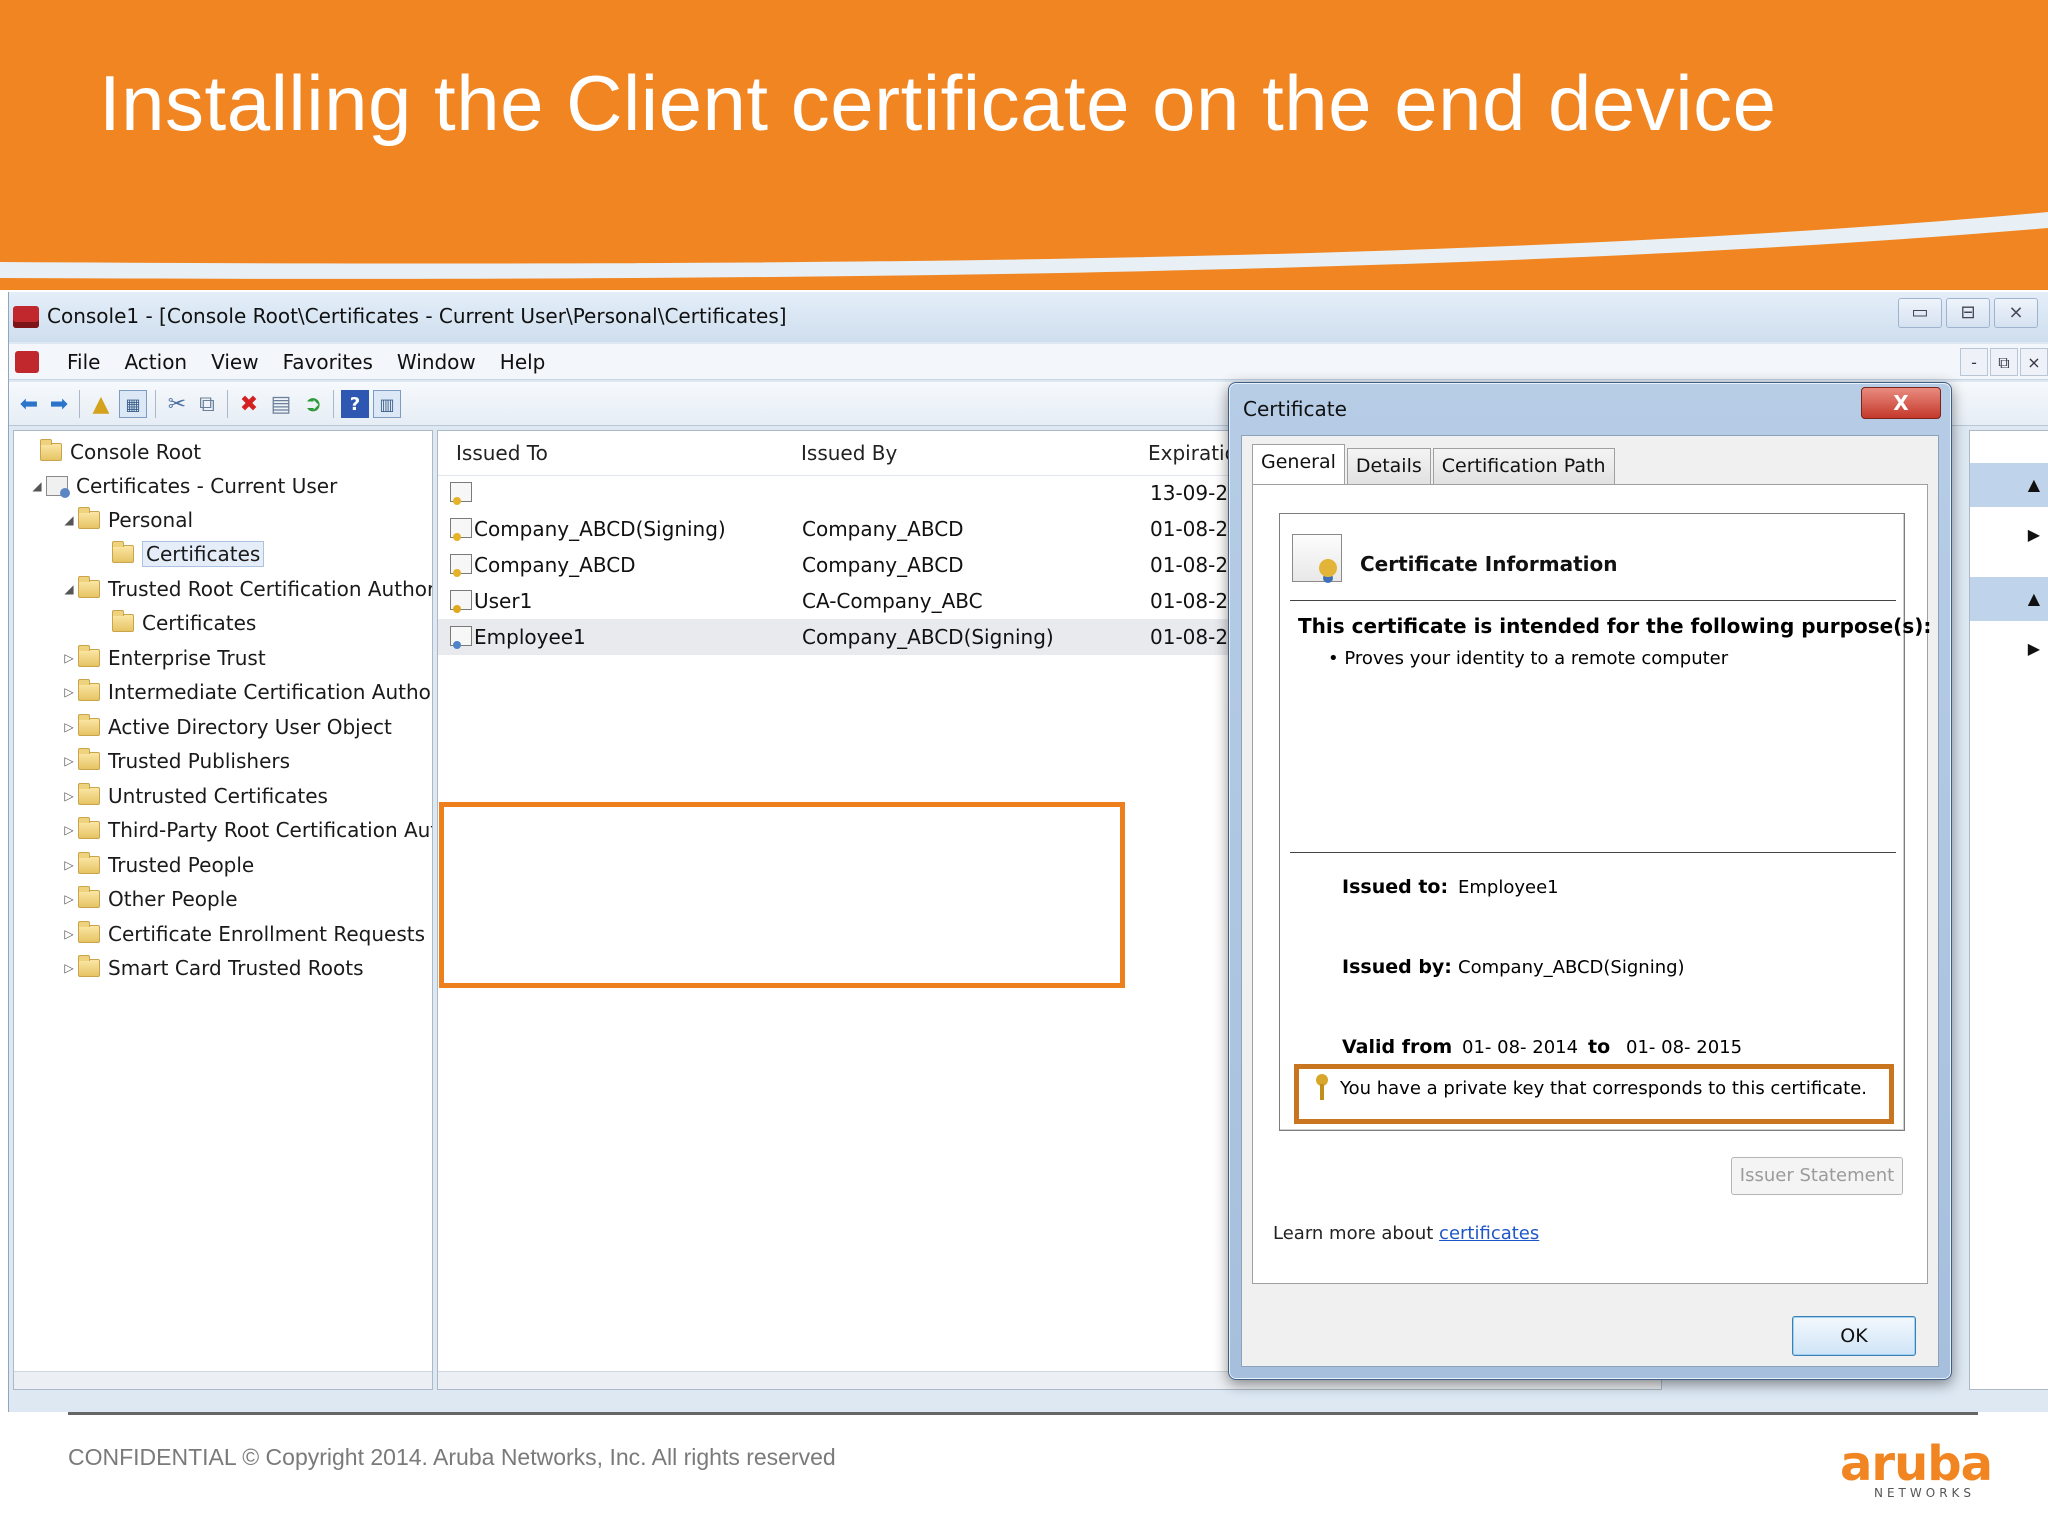 This screenshot has height=1536, width=2048. Describe the element at coordinates (226, 727) in the screenshot. I see `tree-item-active-directory: ▷ Active Directory User Object` at that location.